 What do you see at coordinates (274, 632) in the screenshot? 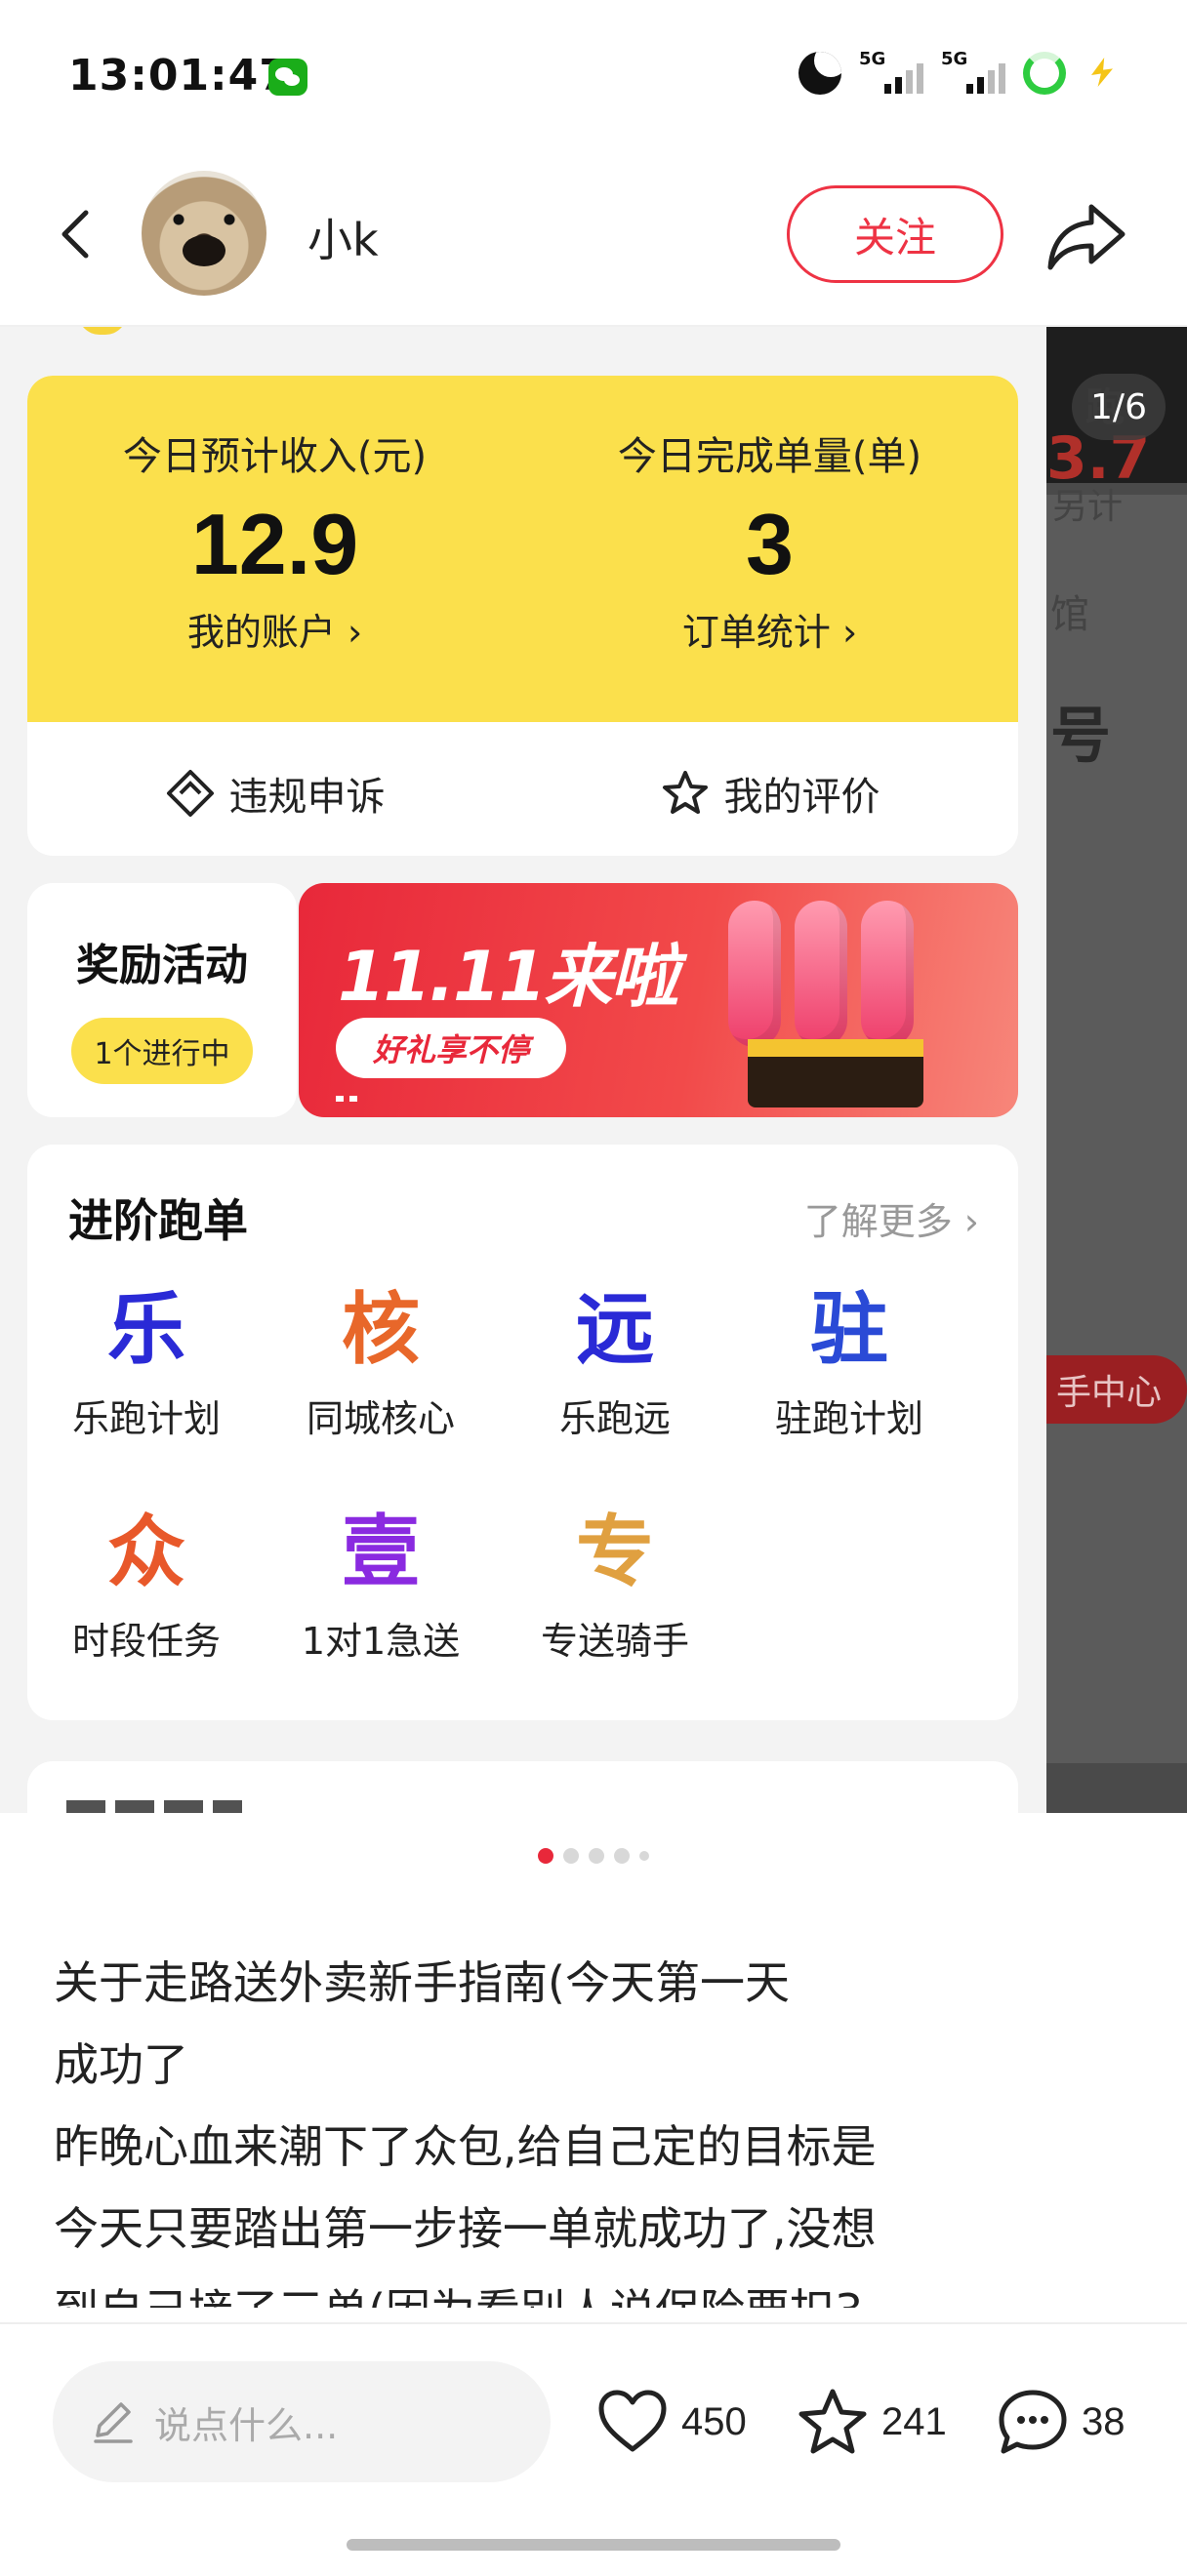
I see `my-account-link: 我的账户 ›` at bounding box center [274, 632].